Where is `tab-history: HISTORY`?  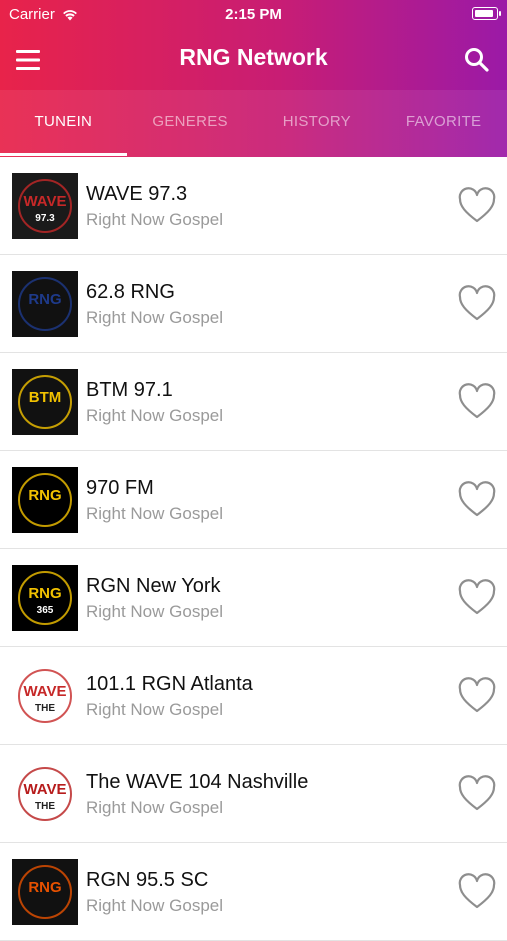 tab-history: HISTORY is located at coordinates (317, 123).